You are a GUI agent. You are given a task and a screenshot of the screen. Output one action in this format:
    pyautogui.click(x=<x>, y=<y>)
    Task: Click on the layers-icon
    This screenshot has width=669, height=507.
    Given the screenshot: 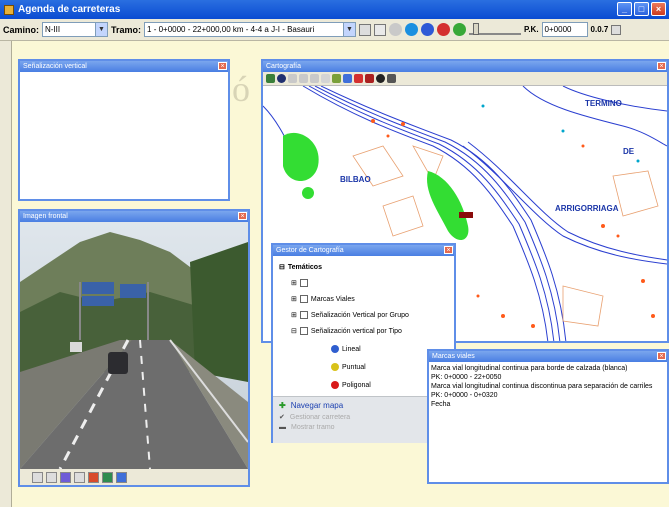 What is the action you would take?
    pyautogui.click(x=270, y=78)
    